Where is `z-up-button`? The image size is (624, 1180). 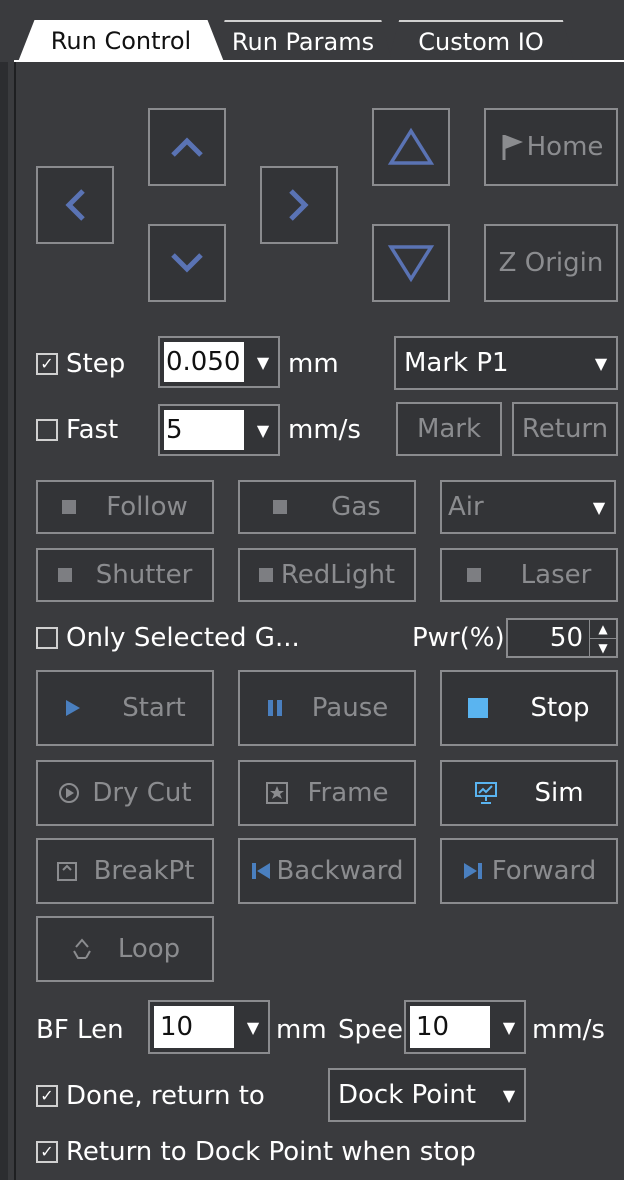 z-up-button is located at coordinates (411, 147).